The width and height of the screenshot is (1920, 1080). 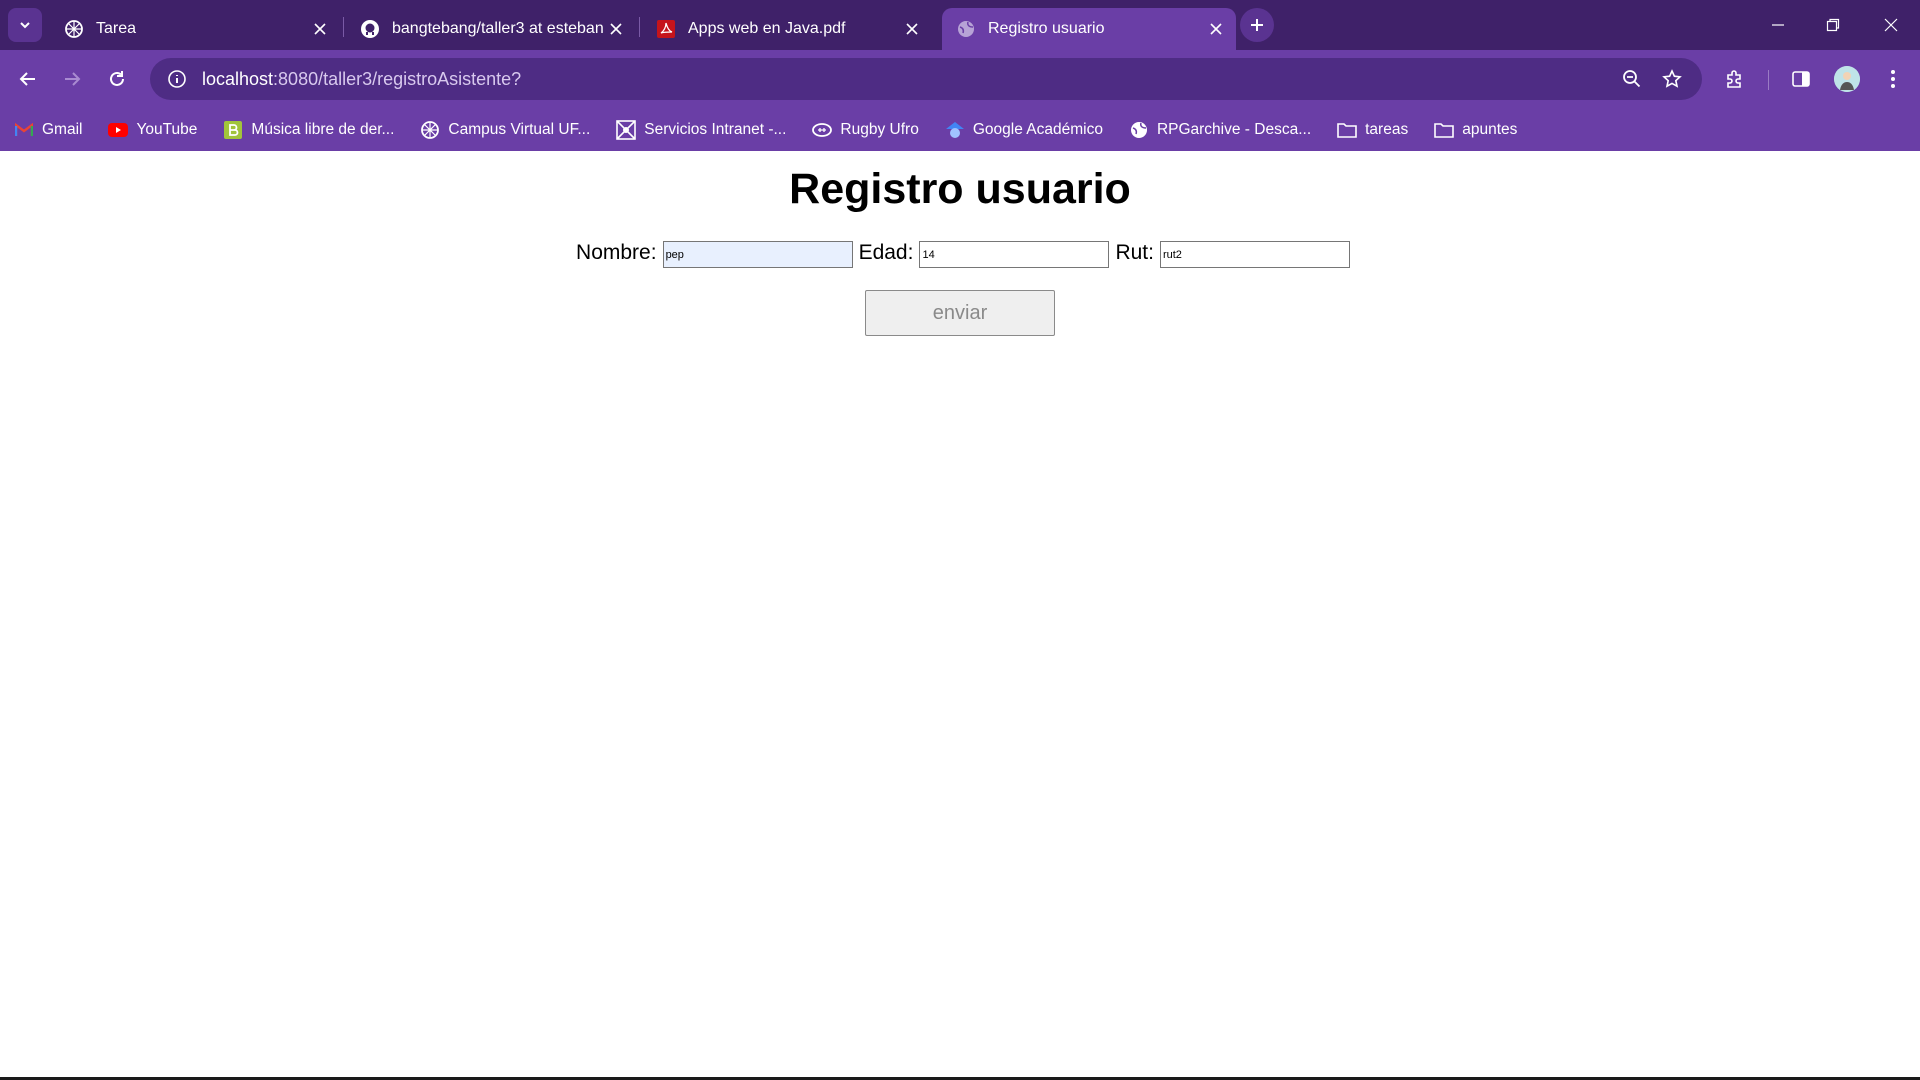 I want to click on nombre-label: Nombre:, so click(x=616, y=252).